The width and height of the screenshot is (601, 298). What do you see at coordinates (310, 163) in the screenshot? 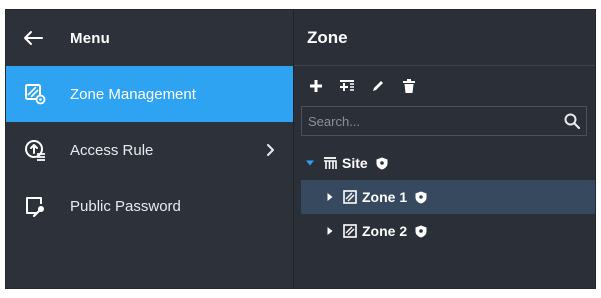
I see `caret-down-icon` at bounding box center [310, 163].